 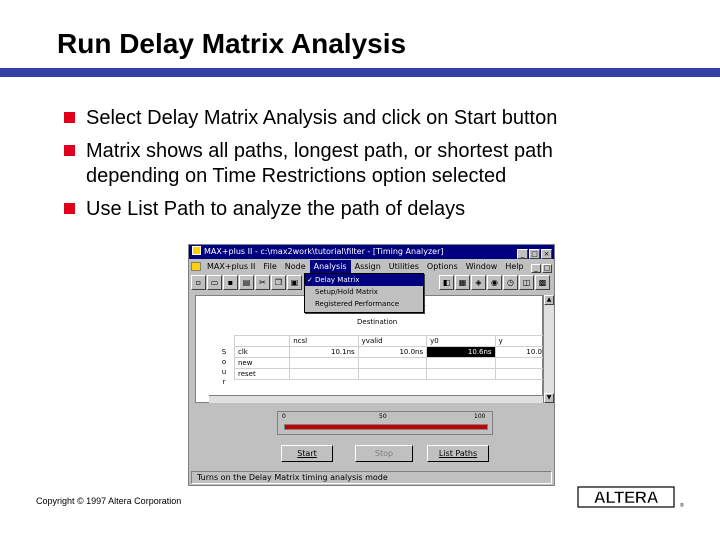 What do you see at coordinates (442, 266) in the screenshot?
I see `menu-options: Options` at bounding box center [442, 266].